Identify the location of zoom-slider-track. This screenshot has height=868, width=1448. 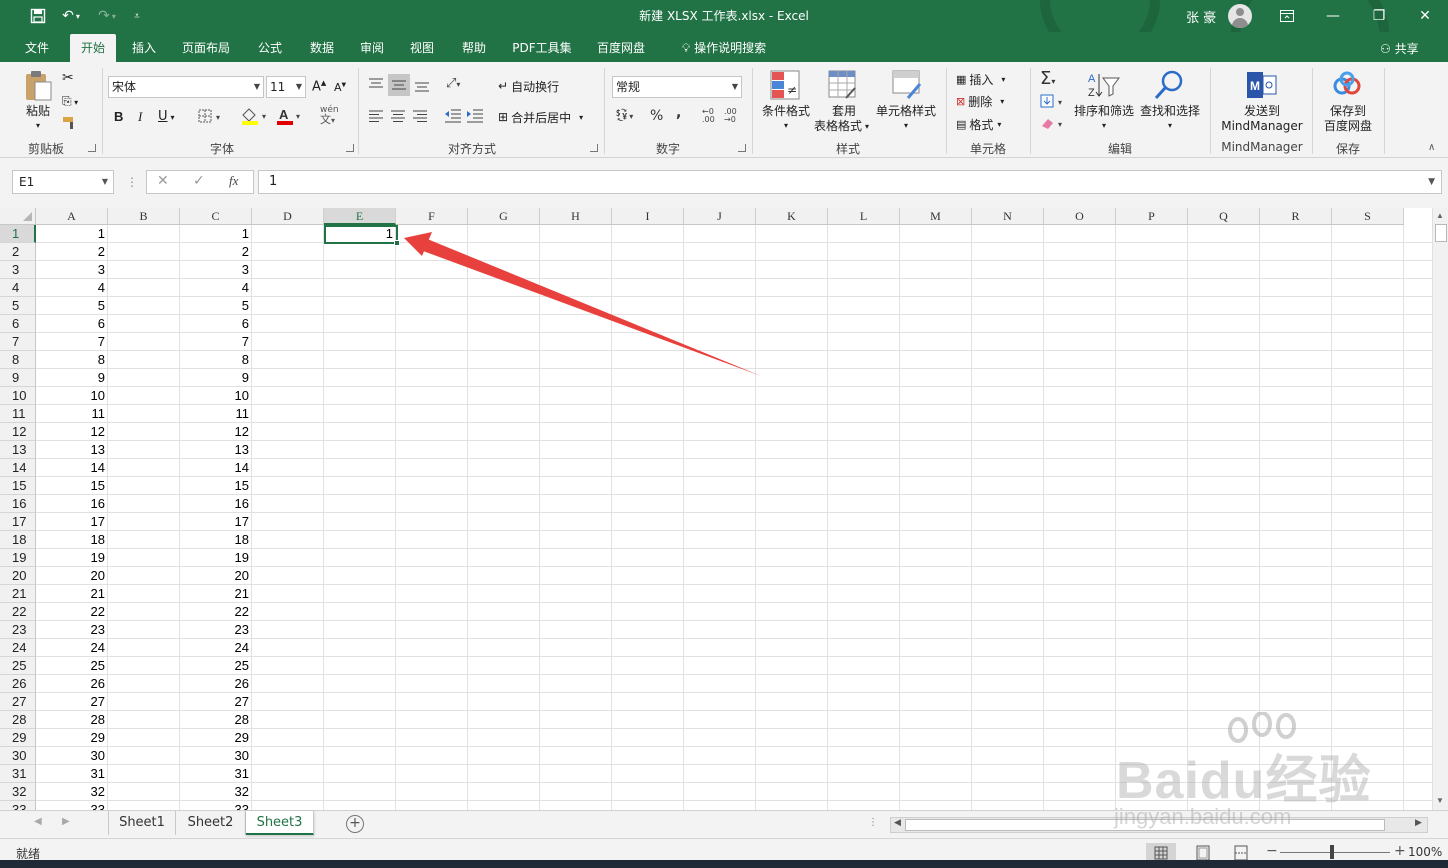
(1335, 852).